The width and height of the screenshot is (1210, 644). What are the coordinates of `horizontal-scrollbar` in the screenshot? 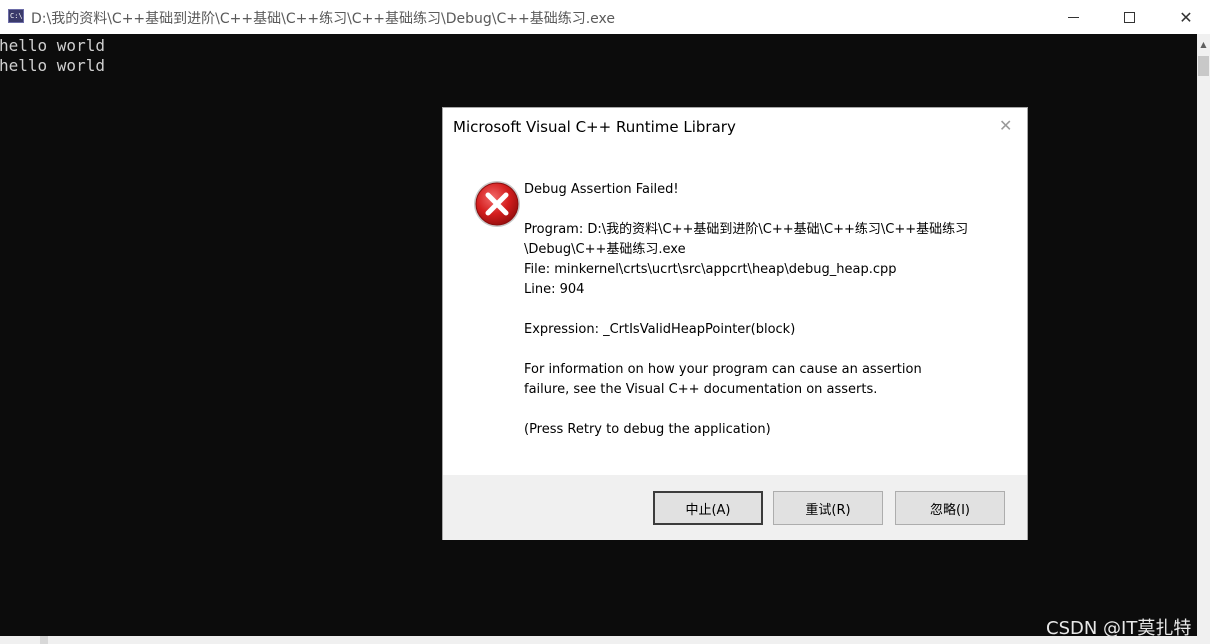 It's located at (605, 640).